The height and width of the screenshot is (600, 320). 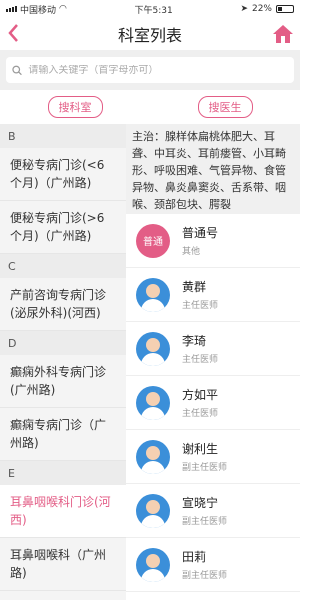 I want to click on department-item: 产前咨询专病门诊(泌尿外科)(河西), so click(x=63, y=304).